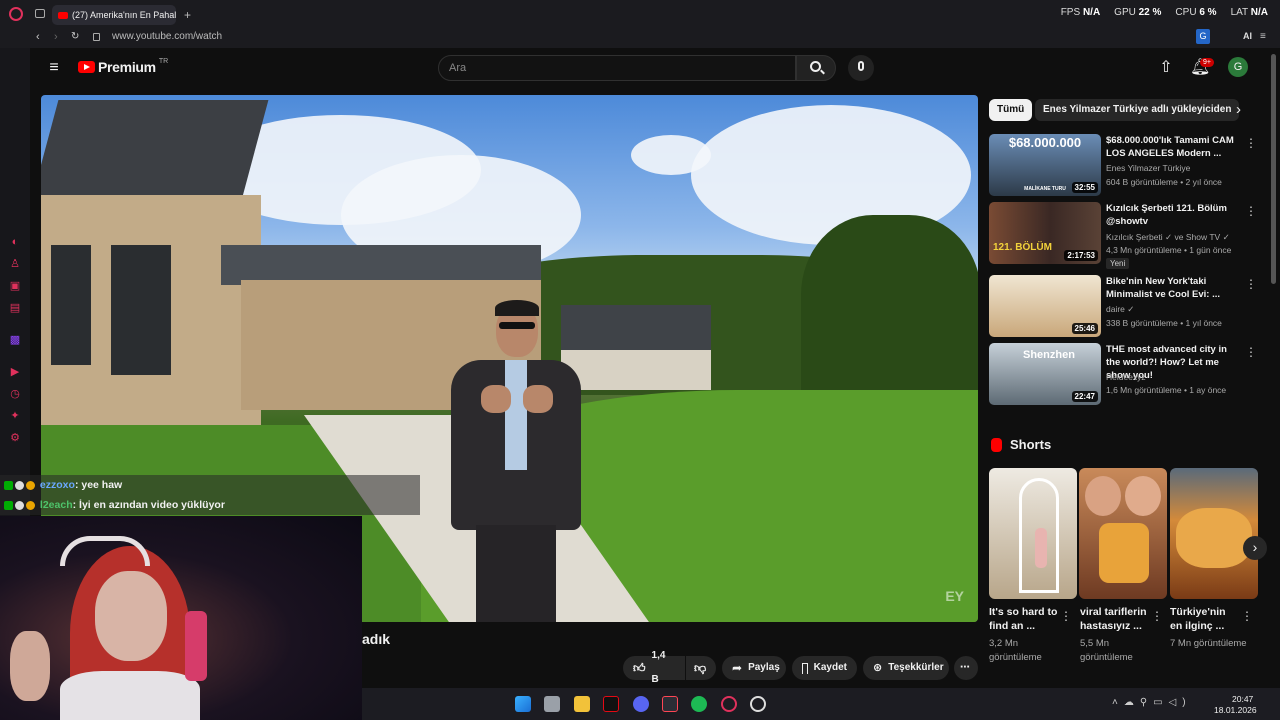  I want to click on new-badge: Yeni, so click(1118, 263).